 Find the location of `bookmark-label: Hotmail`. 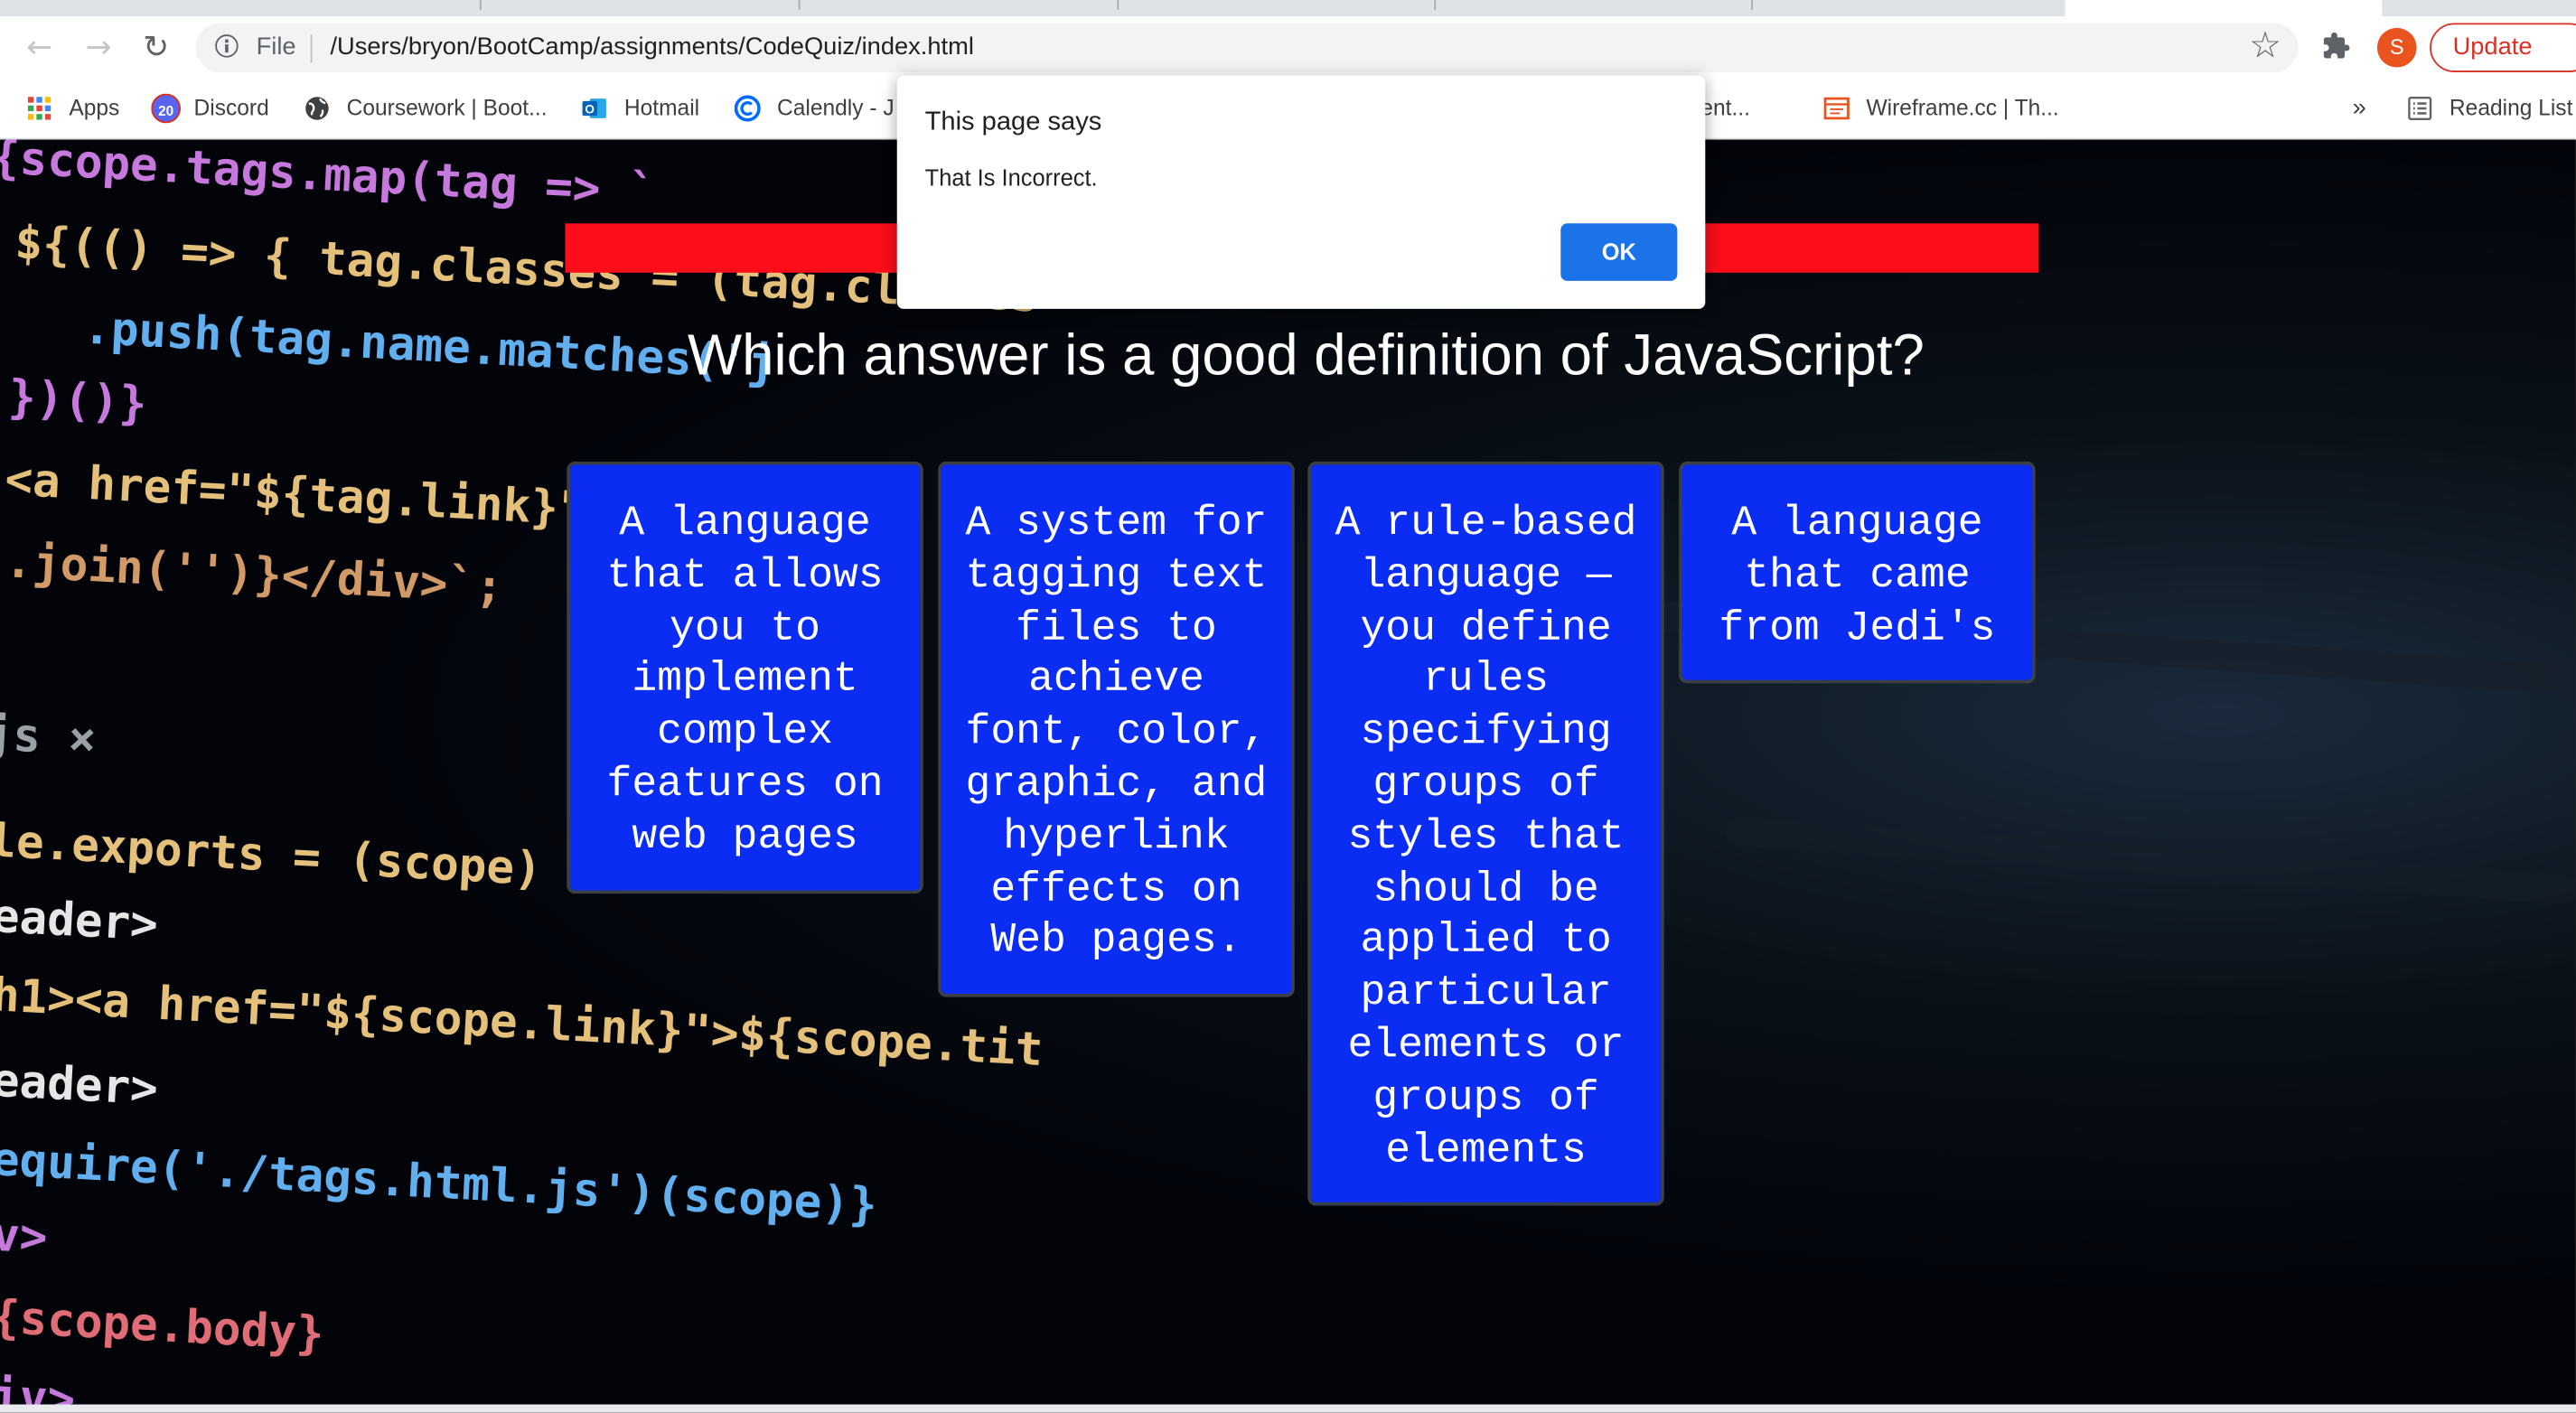

bookmark-label: Hotmail is located at coordinates (661, 108).